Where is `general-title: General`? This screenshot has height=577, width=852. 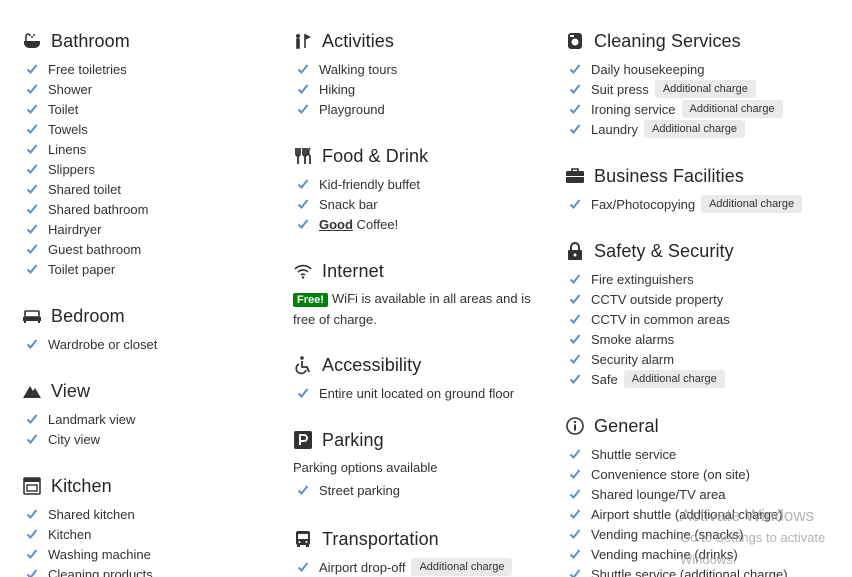
general-title: General is located at coordinates (626, 425).